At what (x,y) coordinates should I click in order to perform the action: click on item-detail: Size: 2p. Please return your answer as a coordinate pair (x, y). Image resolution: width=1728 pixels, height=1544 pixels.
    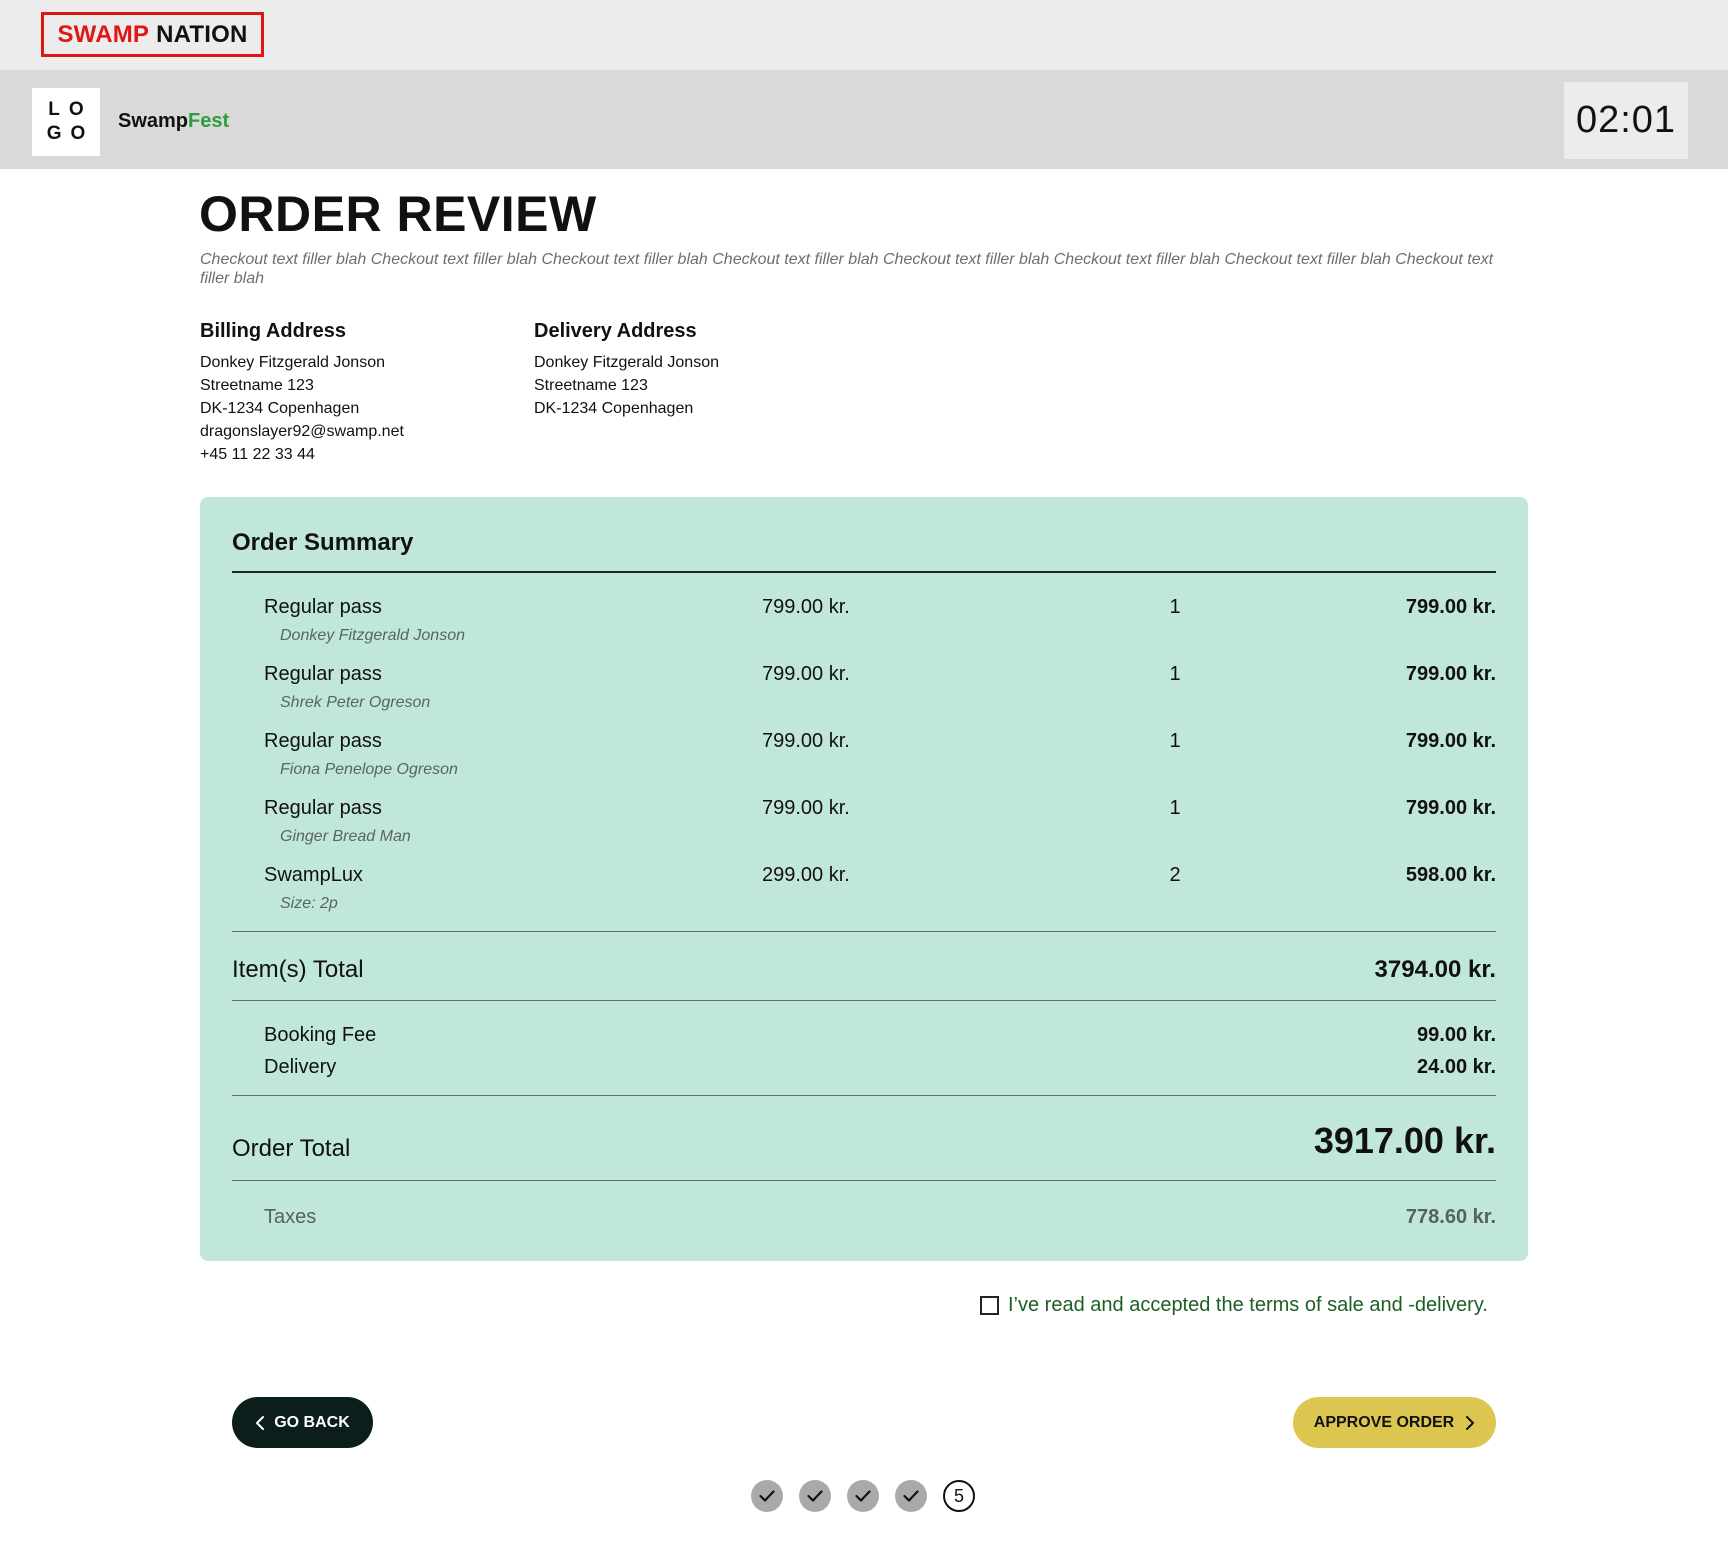
    Looking at the image, I should click on (309, 903).